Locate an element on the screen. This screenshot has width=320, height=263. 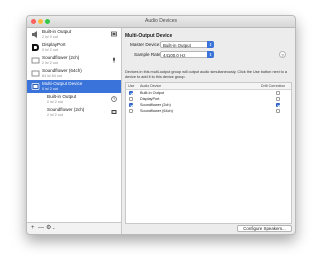
sidebar-toolbar: + — ⚙ ⌄ is located at coordinates (74, 228).